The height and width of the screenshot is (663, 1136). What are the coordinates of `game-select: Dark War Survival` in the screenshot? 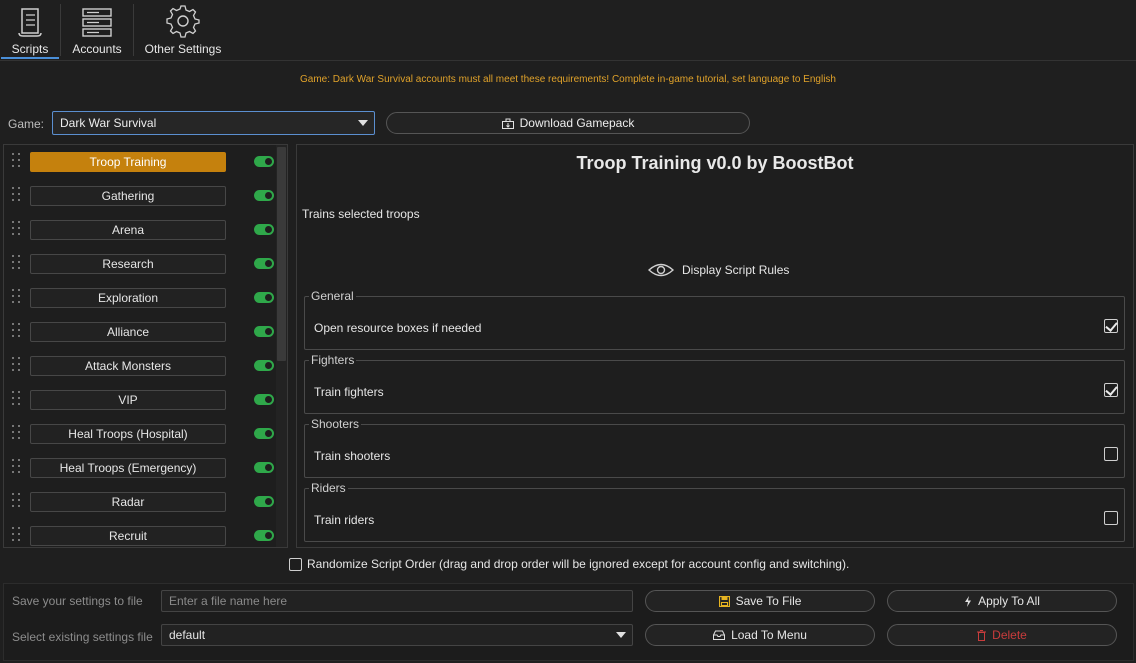 It's located at (213, 123).